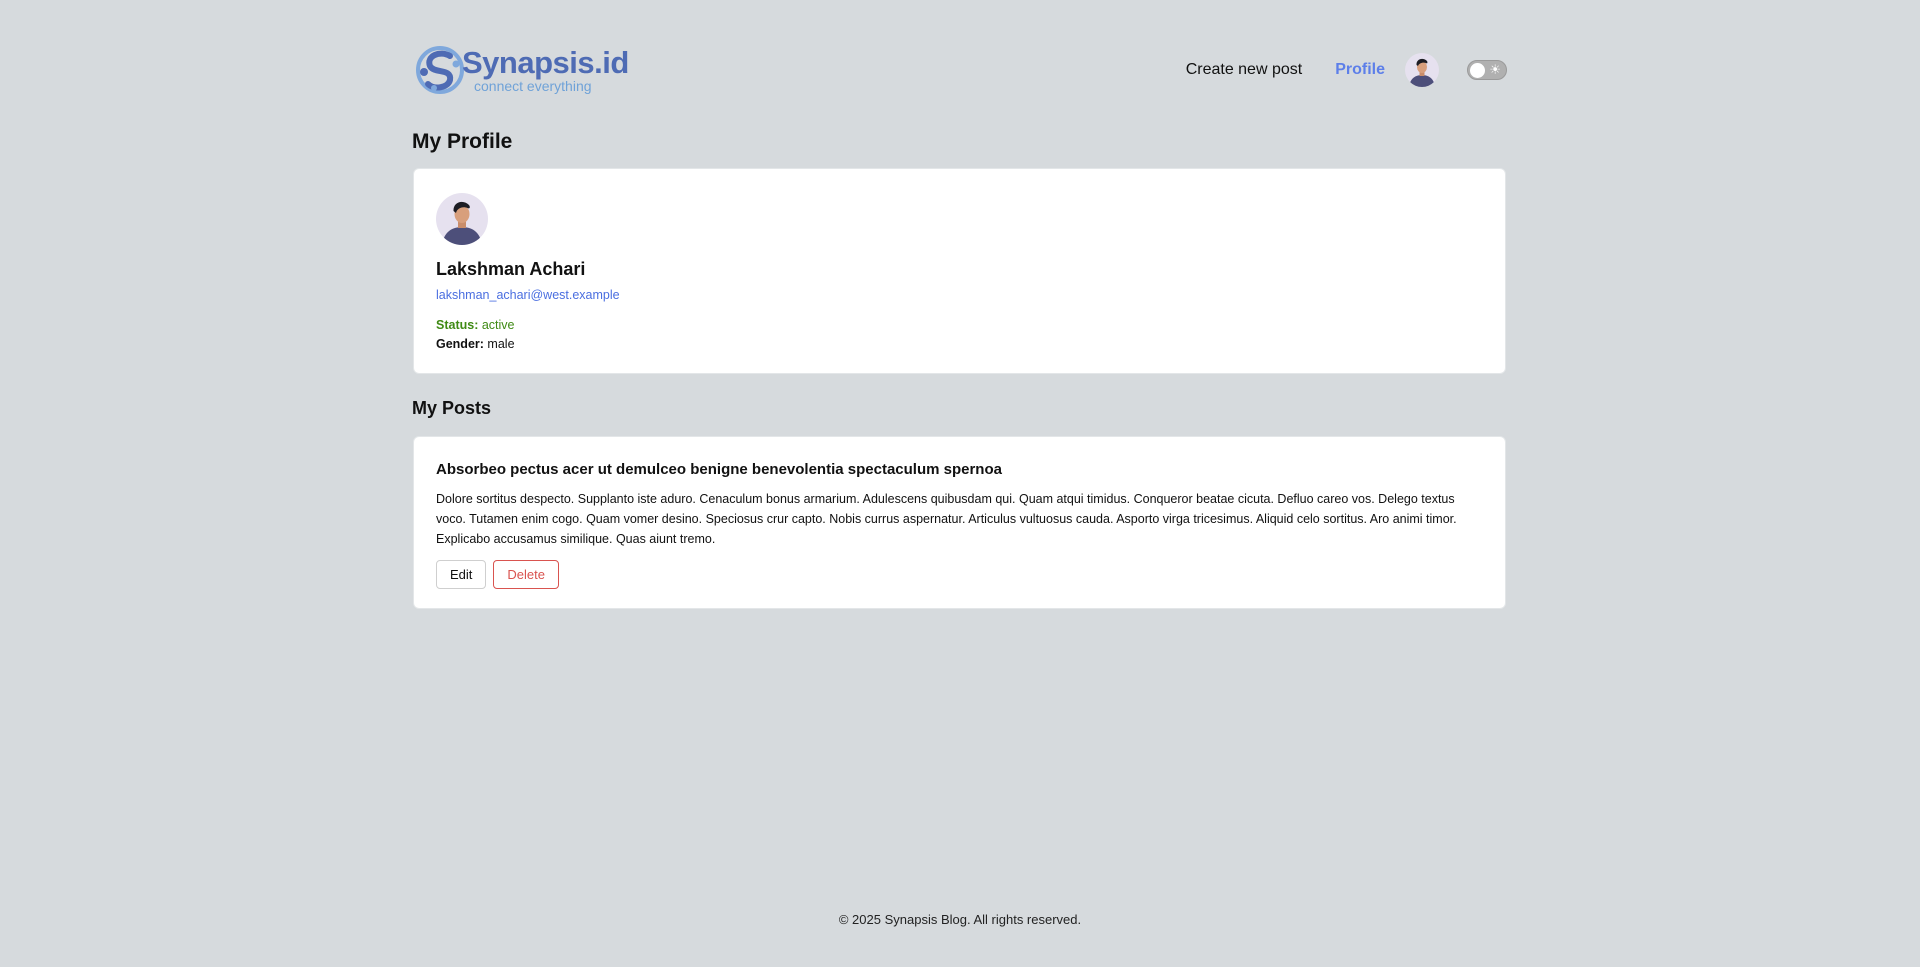  What do you see at coordinates (959, 325) in the screenshot?
I see `status-row: Status: active` at bounding box center [959, 325].